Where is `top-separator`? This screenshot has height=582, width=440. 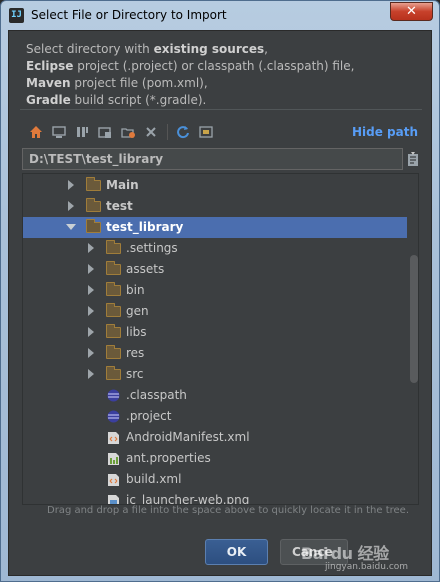
top-separator is located at coordinates (221, 109).